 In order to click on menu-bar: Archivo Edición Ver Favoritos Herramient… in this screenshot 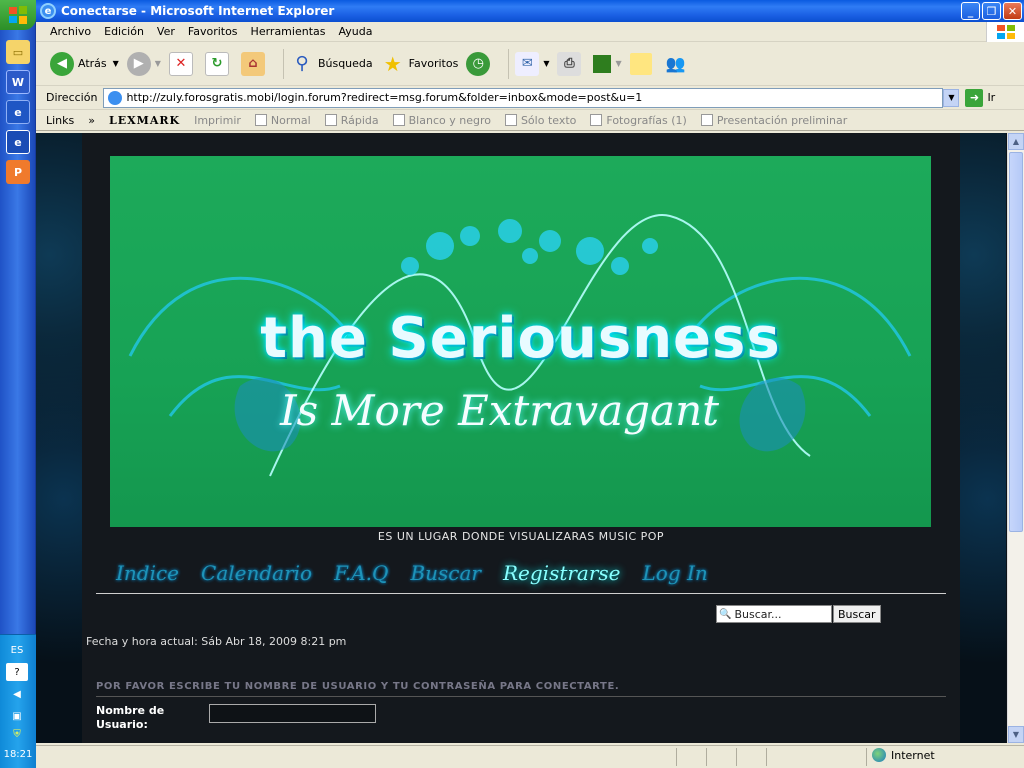, I will do `click(530, 32)`.